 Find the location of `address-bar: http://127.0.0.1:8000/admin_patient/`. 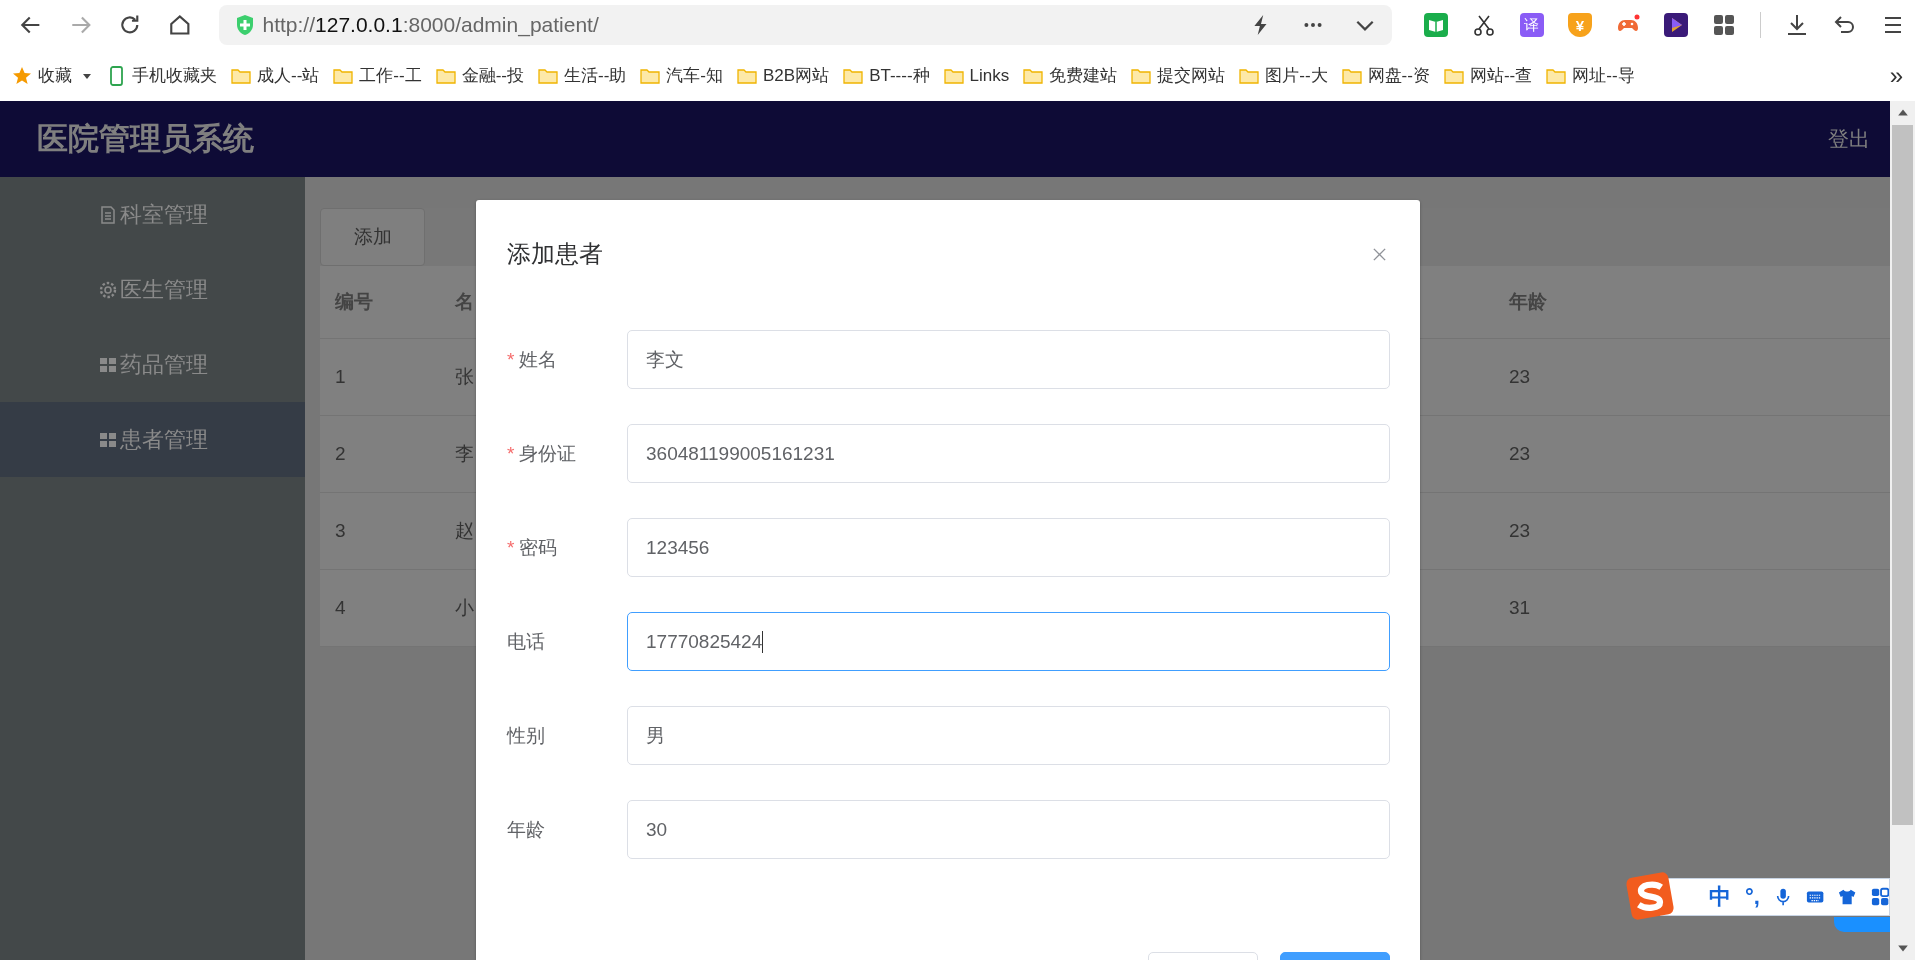

address-bar: http://127.0.0.1:8000/admin_patient/ is located at coordinates (805, 25).